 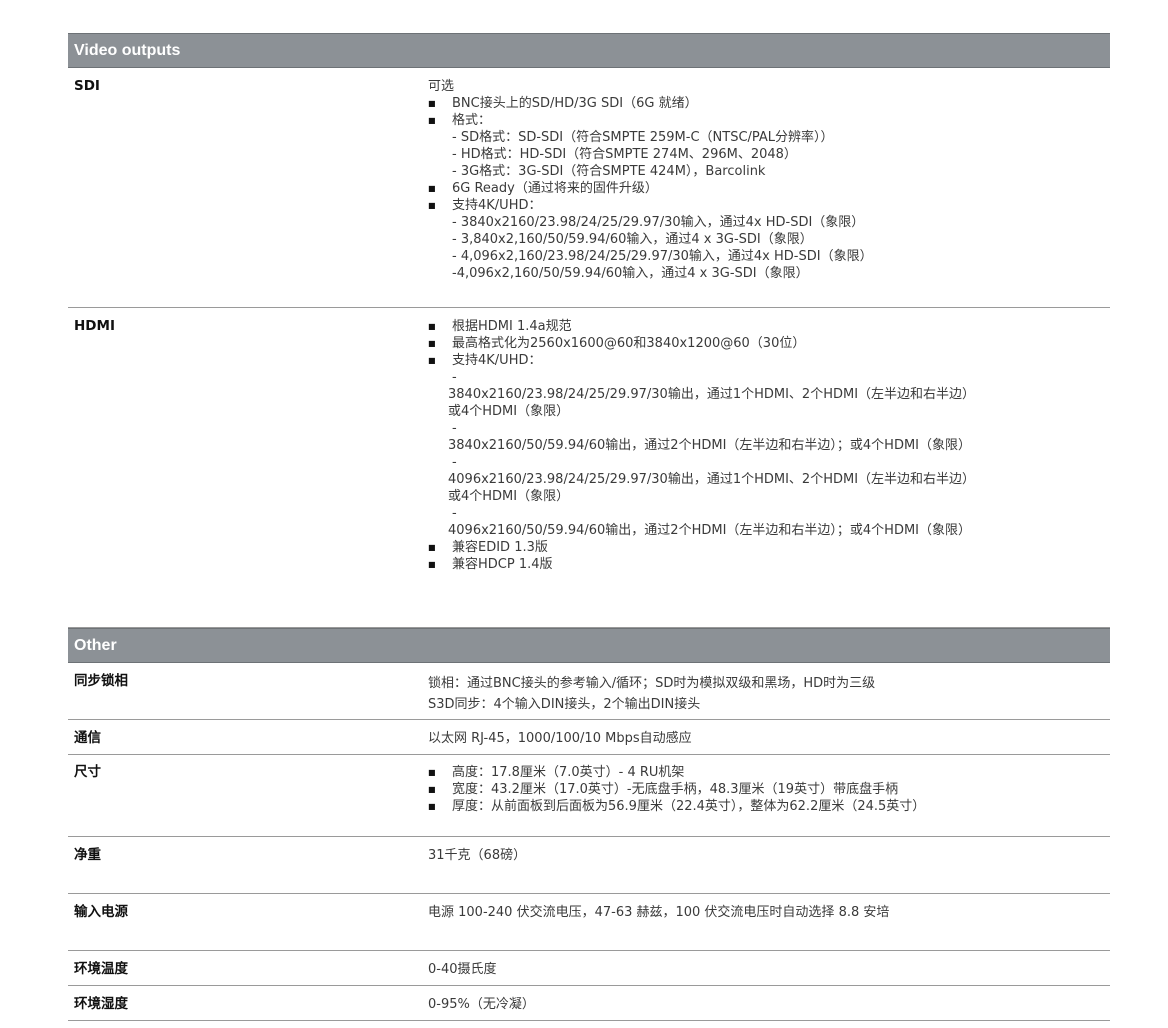 What do you see at coordinates (101, 1004) in the screenshot?
I see `spec-label-humidity: 环境湿度` at bounding box center [101, 1004].